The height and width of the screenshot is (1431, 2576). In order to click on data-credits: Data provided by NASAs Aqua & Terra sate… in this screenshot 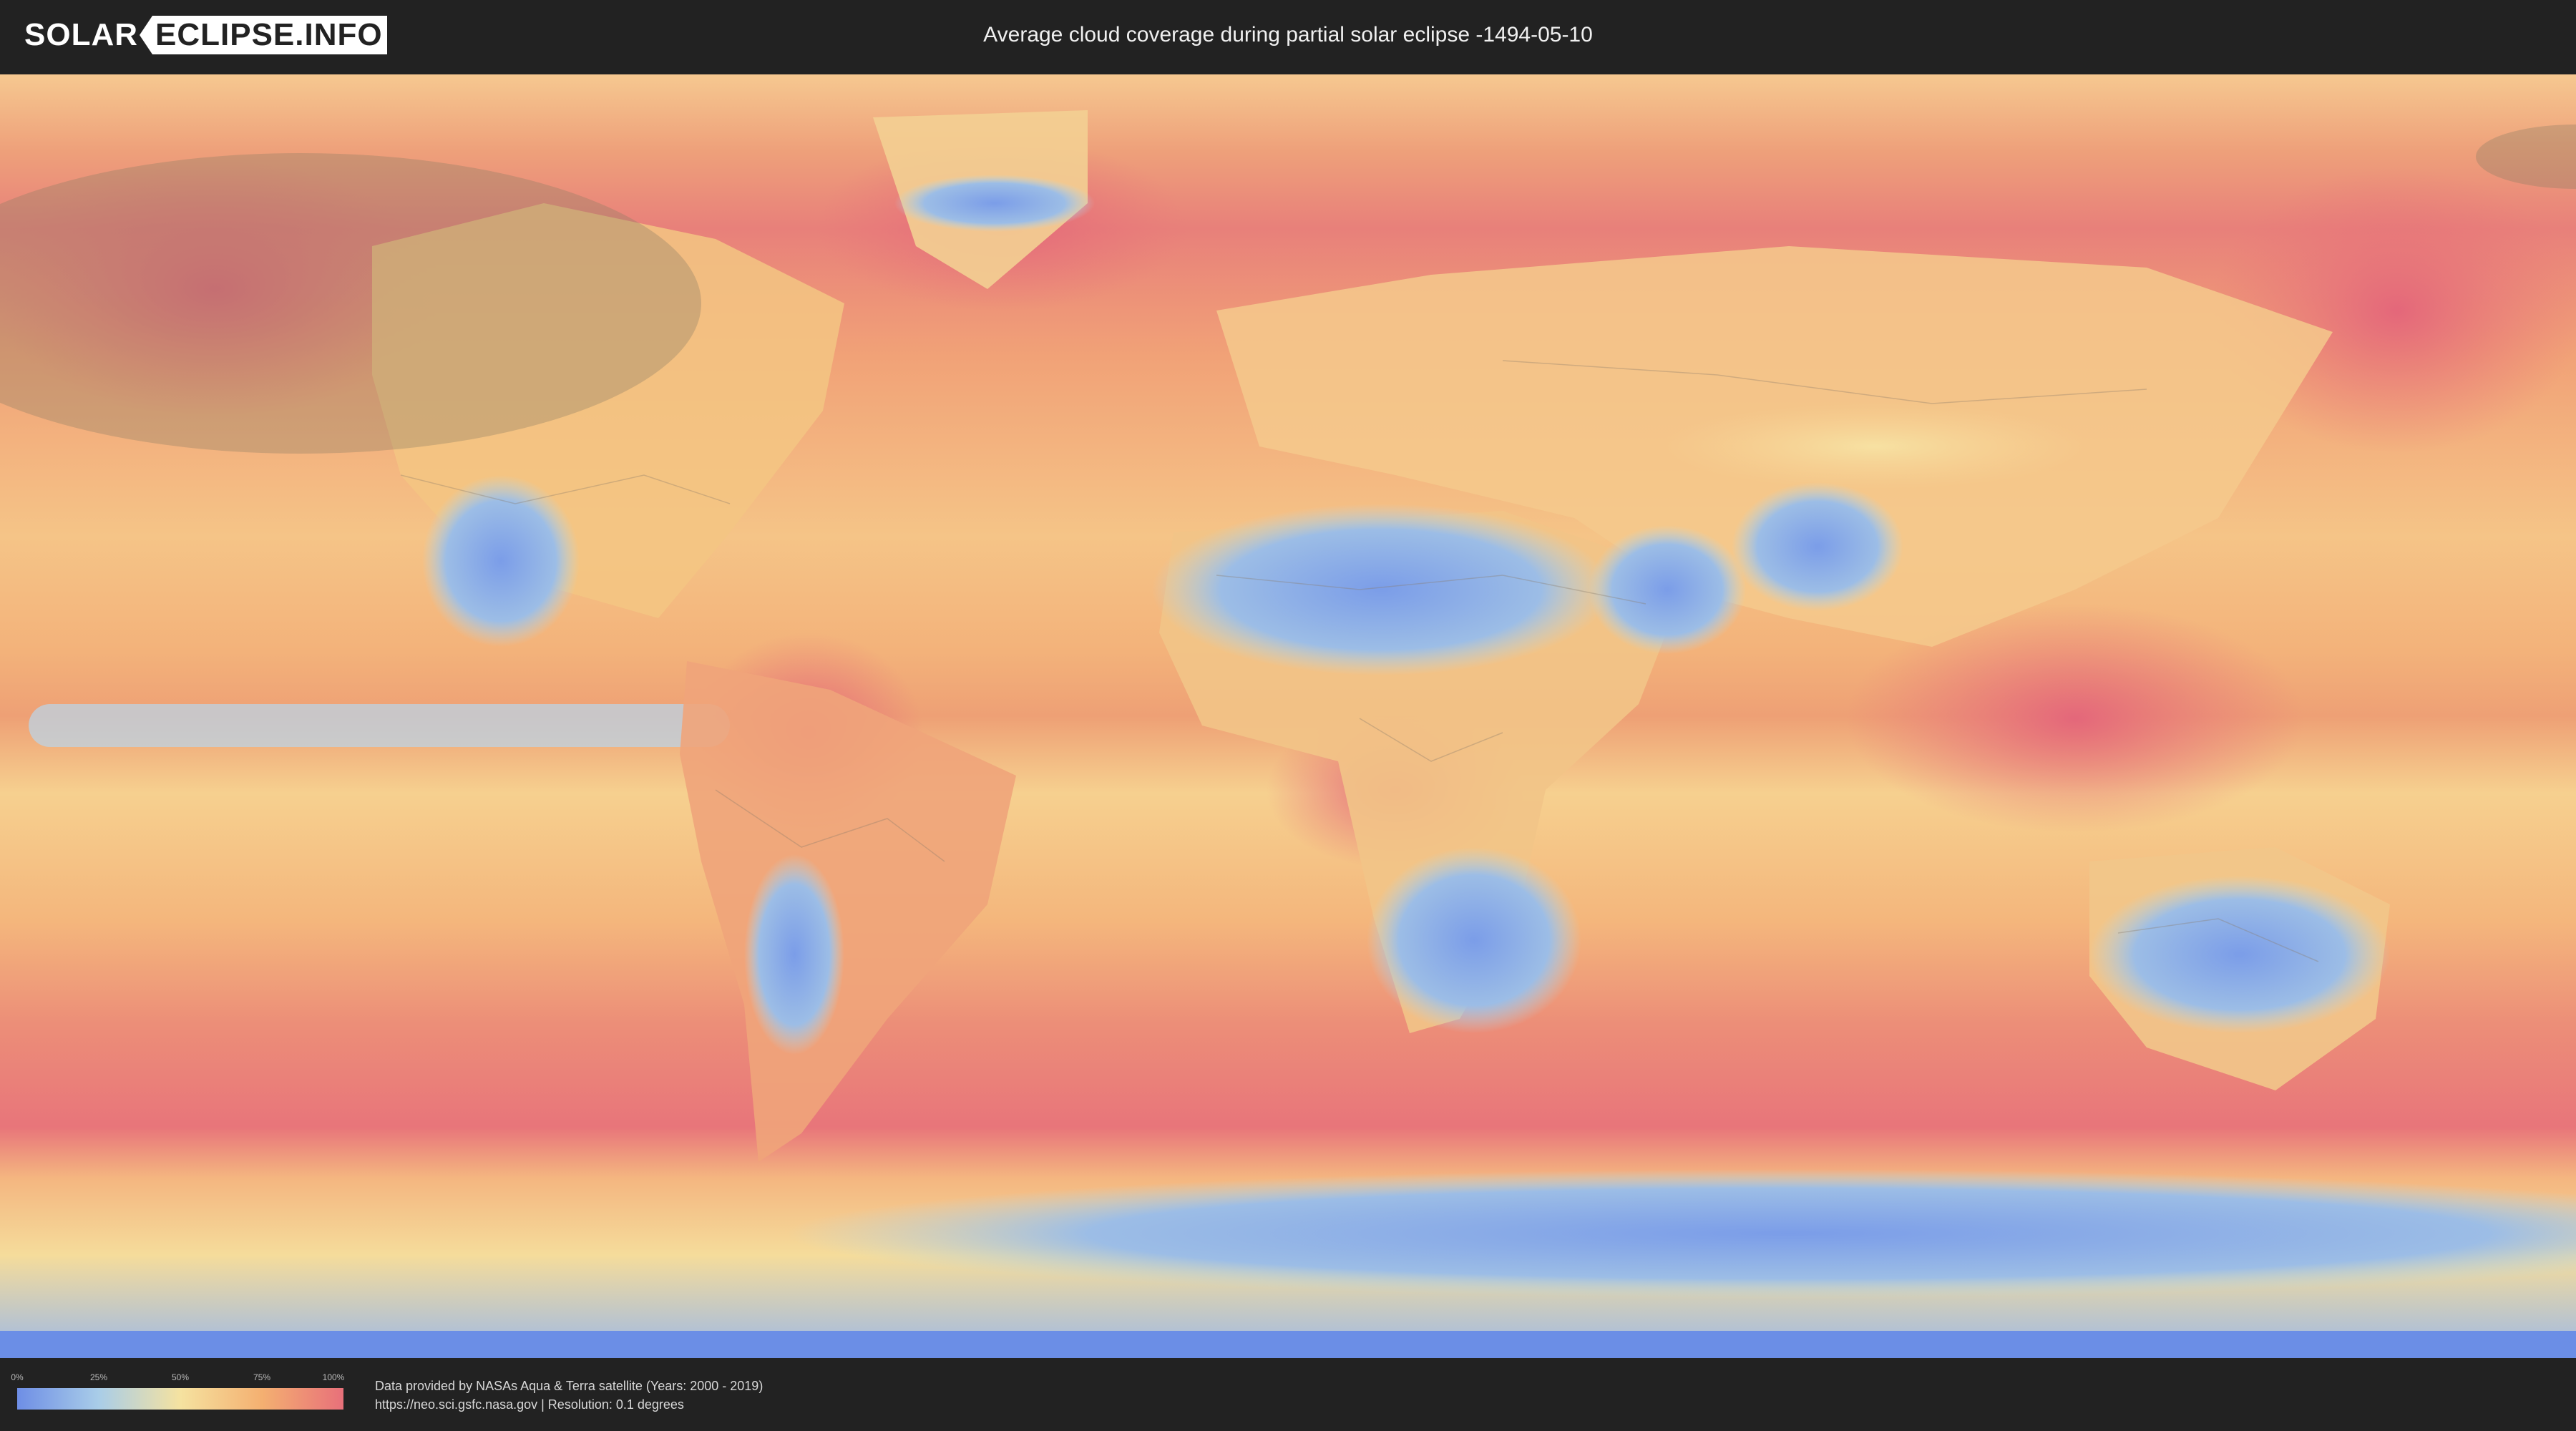, I will do `click(569, 1395)`.